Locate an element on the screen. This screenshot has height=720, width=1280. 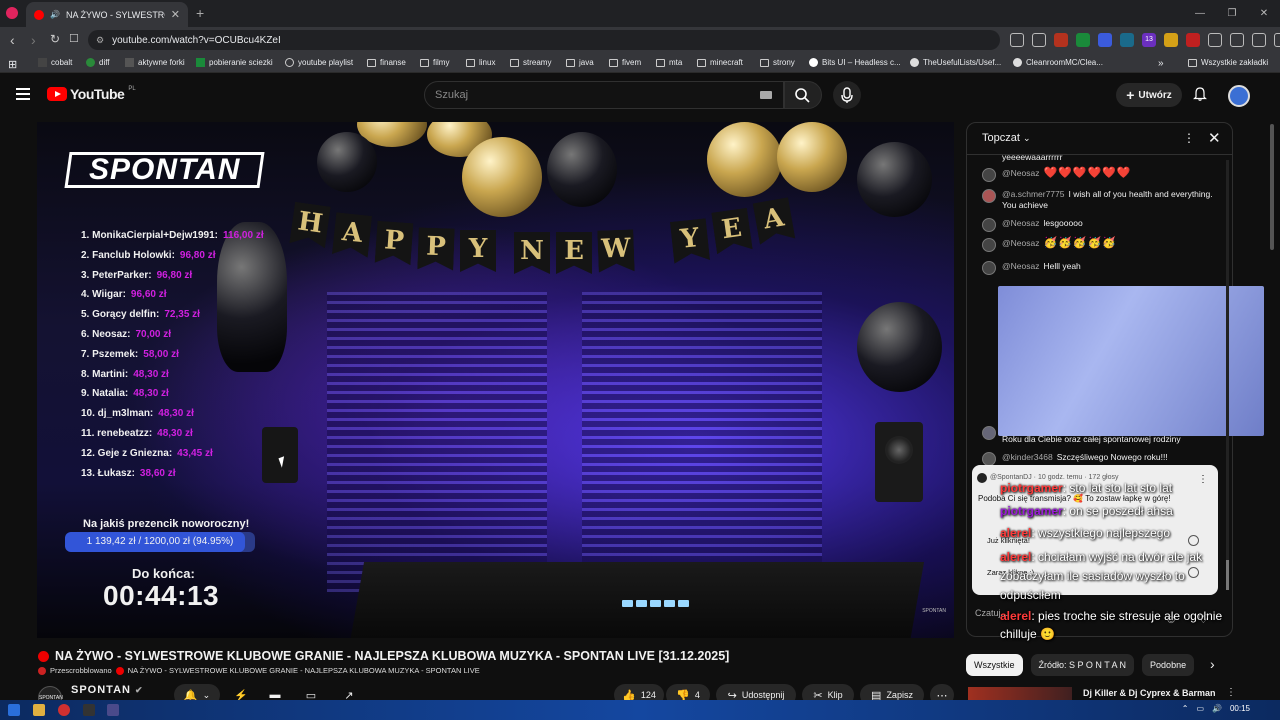
bookmark-folder: streamy is located at coordinates (530, 62).